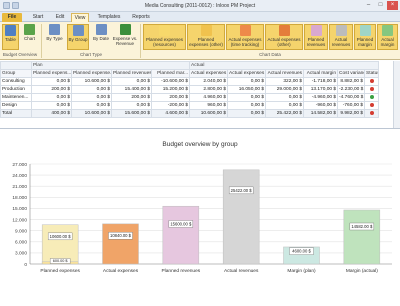 The image size is (400, 306). I want to click on y-tick-label: 12.000, so click(19, 220).